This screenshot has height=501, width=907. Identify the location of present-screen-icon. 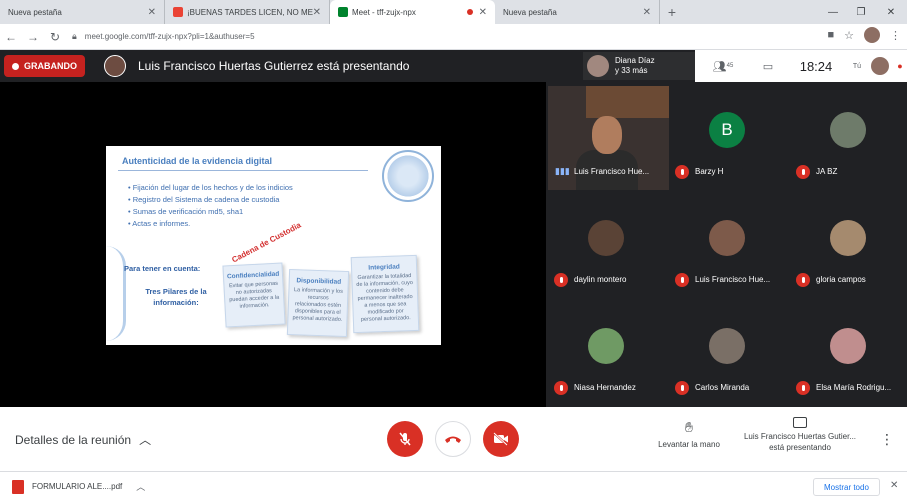
(800, 422).